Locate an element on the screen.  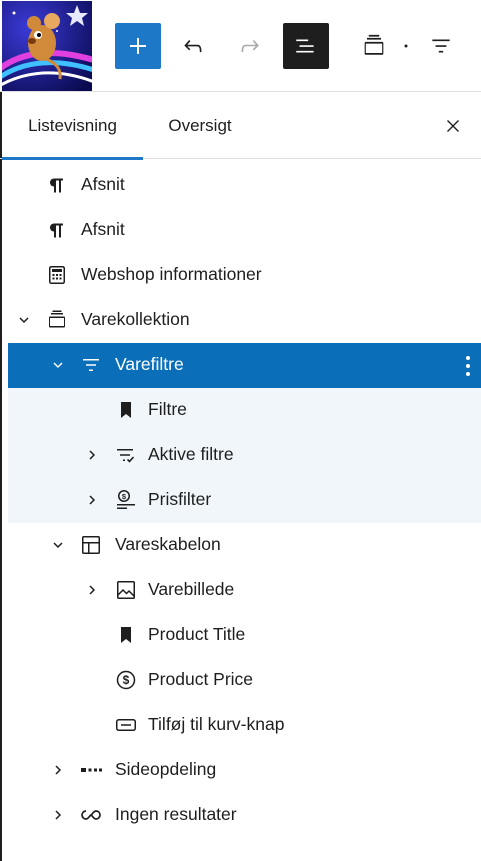
tab-overview: Oversigt is located at coordinates (200, 125).